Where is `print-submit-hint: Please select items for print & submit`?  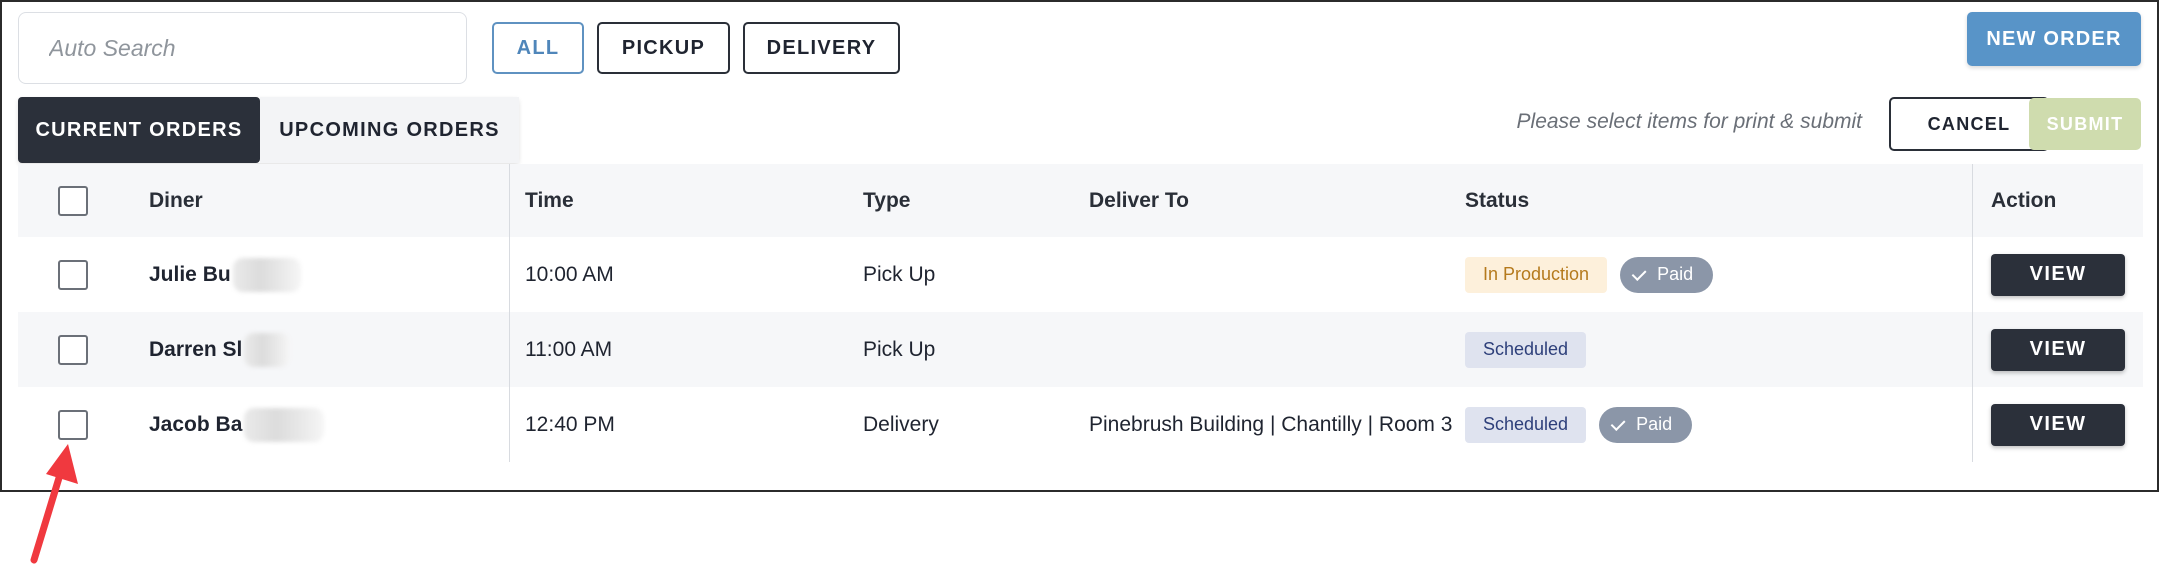
print-submit-hint: Please select items for print & submit is located at coordinates (1689, 121).